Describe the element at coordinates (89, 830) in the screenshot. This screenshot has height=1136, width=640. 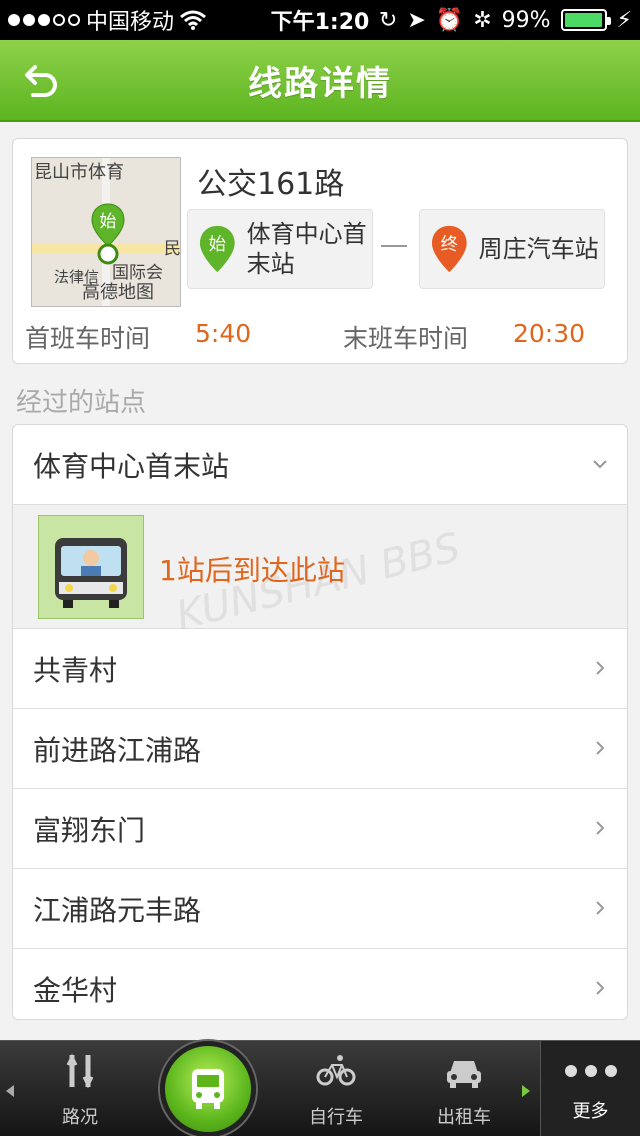
I see `station-name: 富翔东门` at that location.